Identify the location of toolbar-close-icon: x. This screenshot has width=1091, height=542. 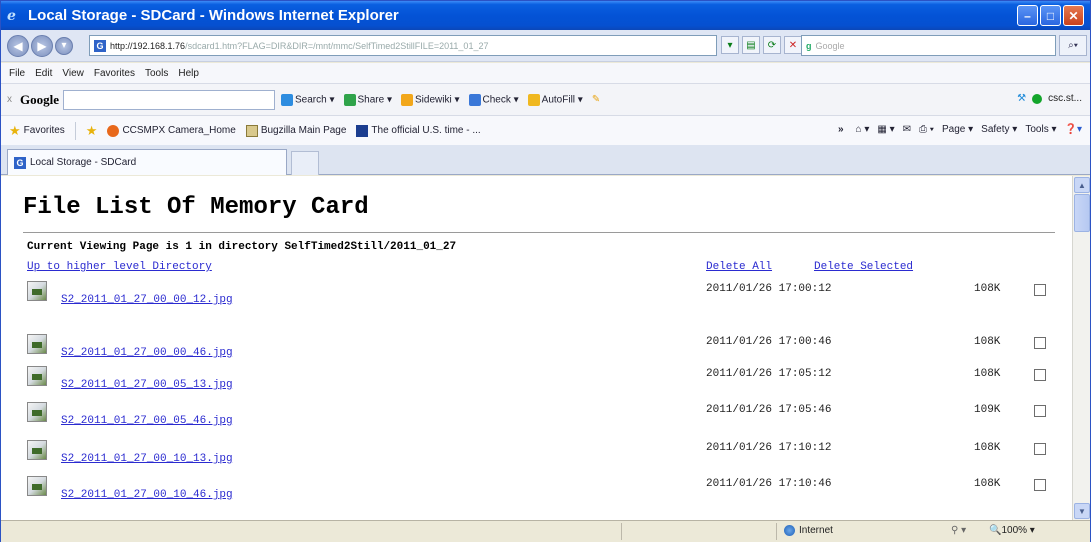
(9, 99).